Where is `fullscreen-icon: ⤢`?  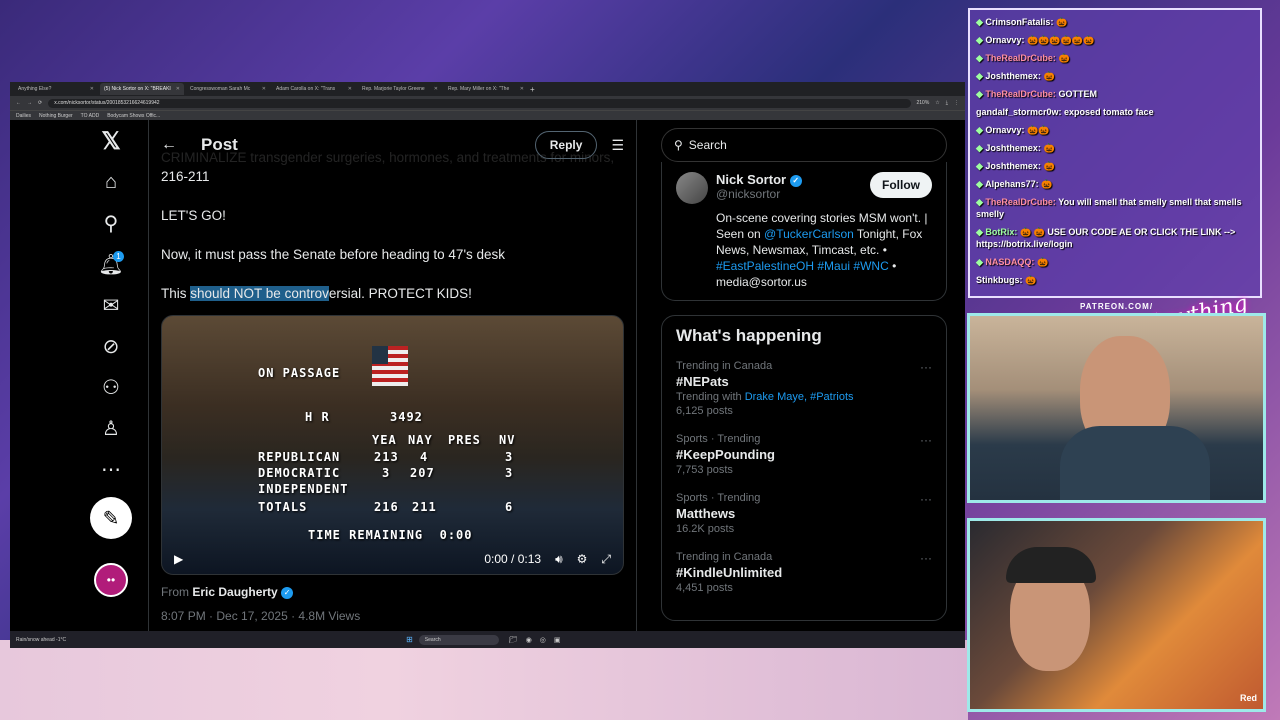 fullscreen-icon: ⤢ is located at coordinates (606, 559).